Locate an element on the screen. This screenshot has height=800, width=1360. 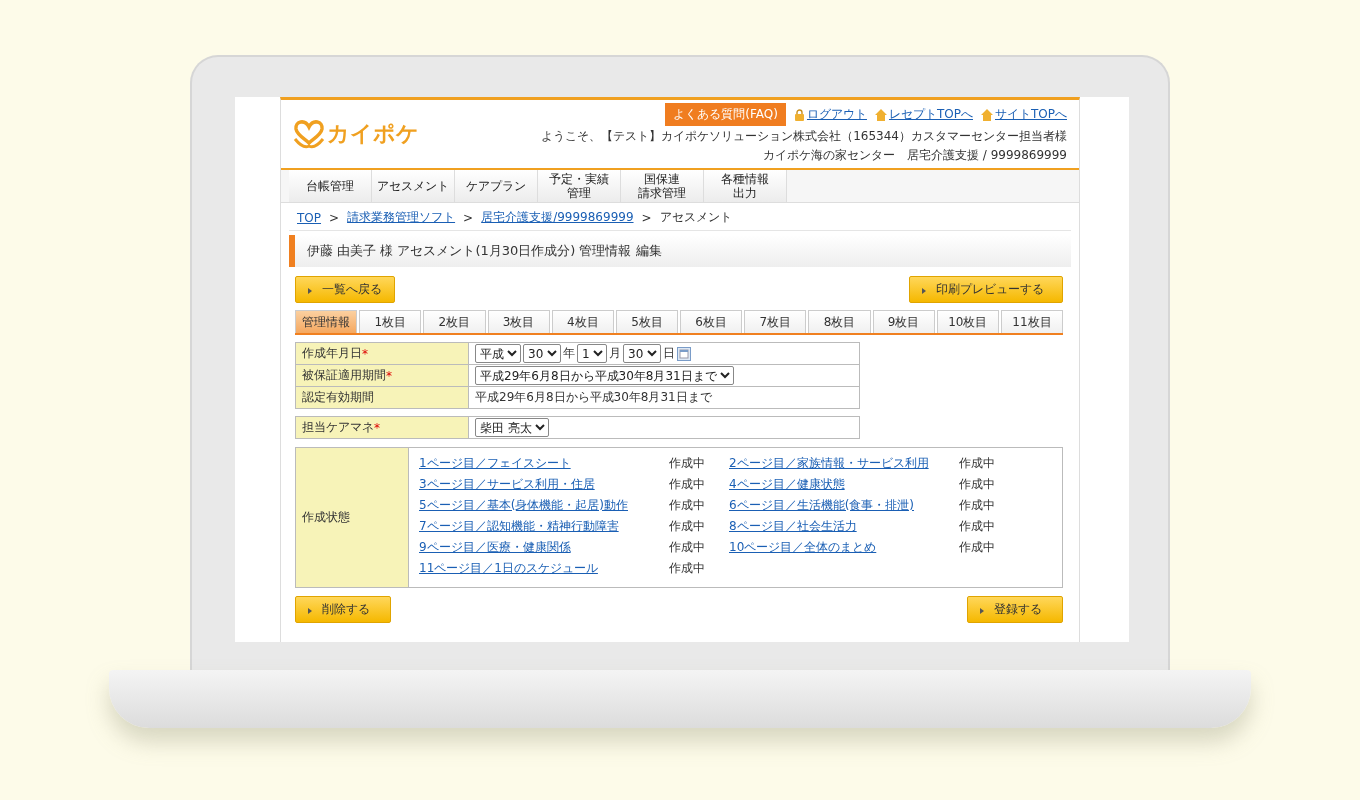
office-text: カイポケ海の家センター 居宅介護支援 / 9999869999 is located at coordinates (914, 155).